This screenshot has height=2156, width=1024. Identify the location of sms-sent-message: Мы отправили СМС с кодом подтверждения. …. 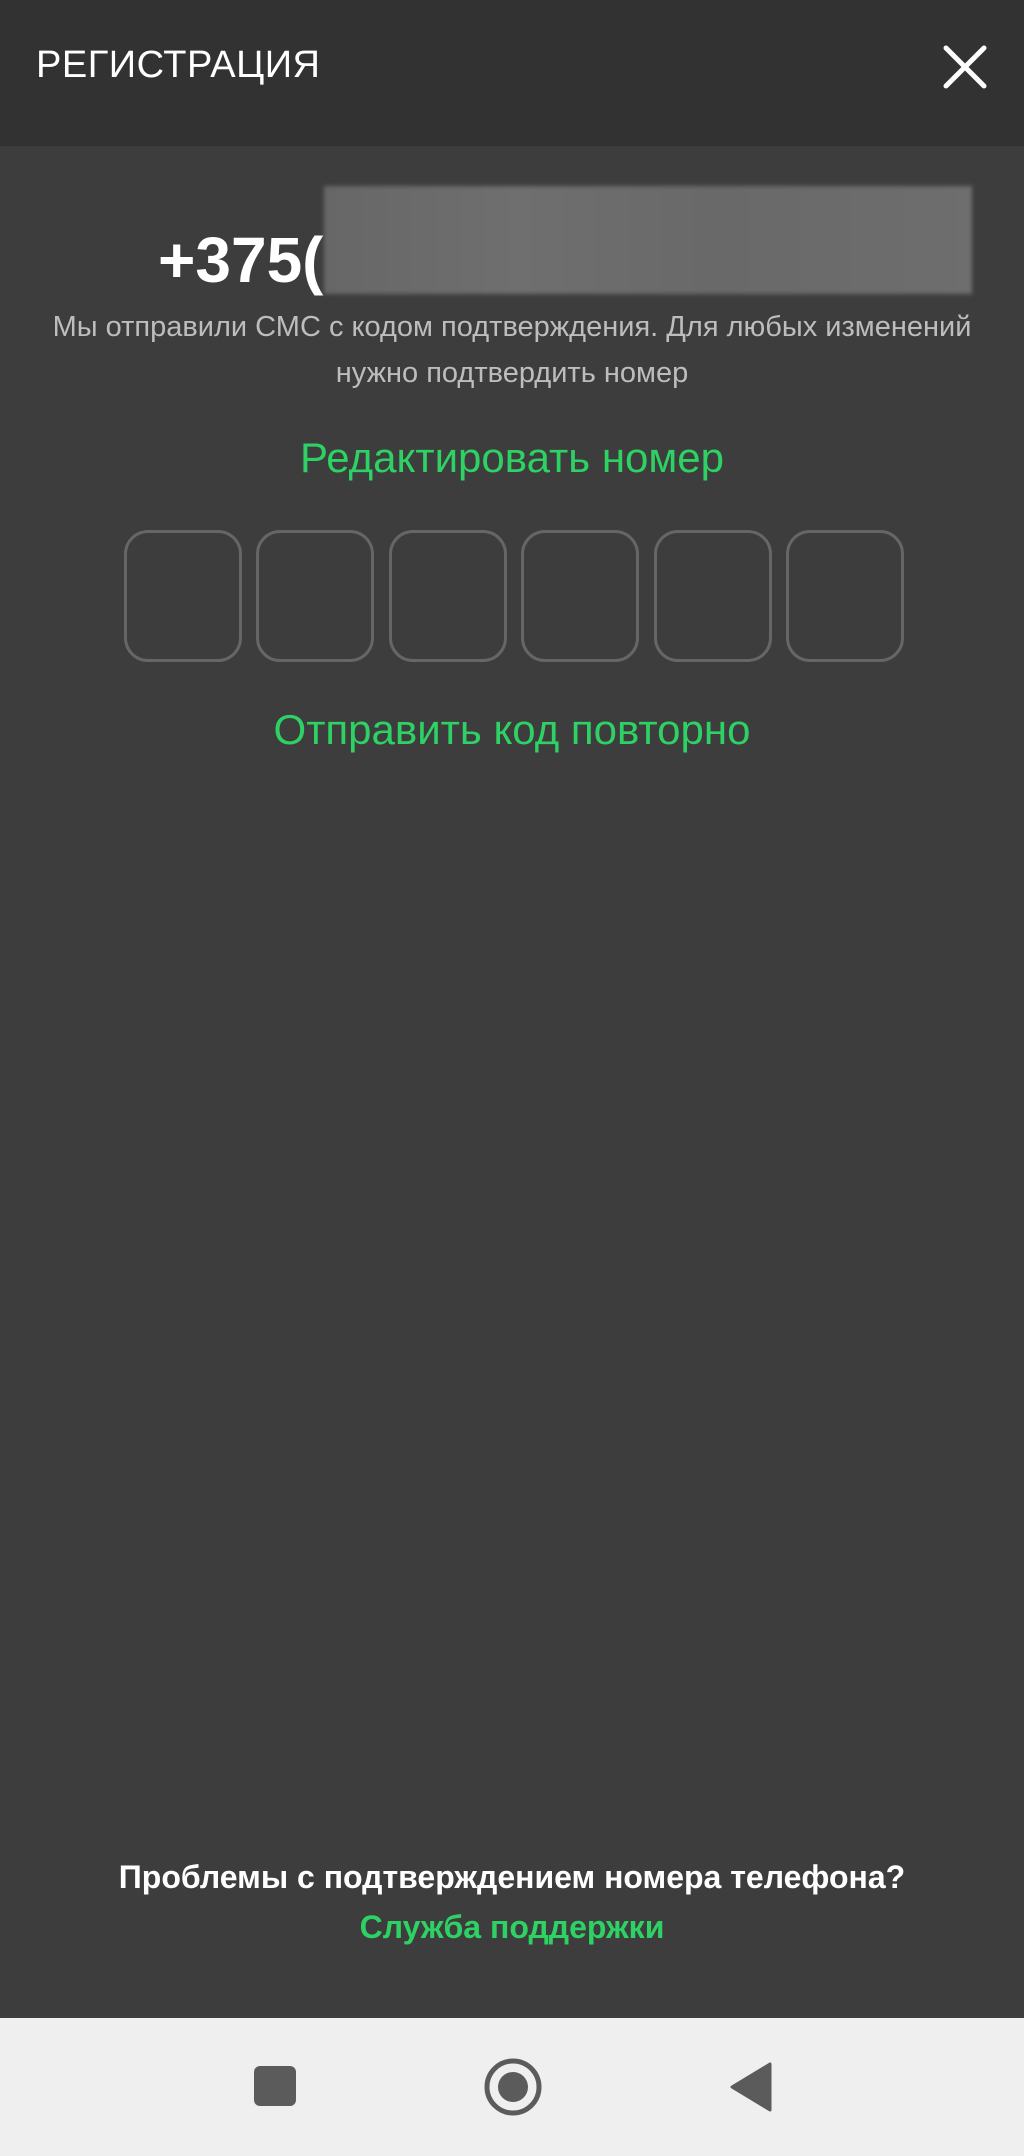
(512, 350).